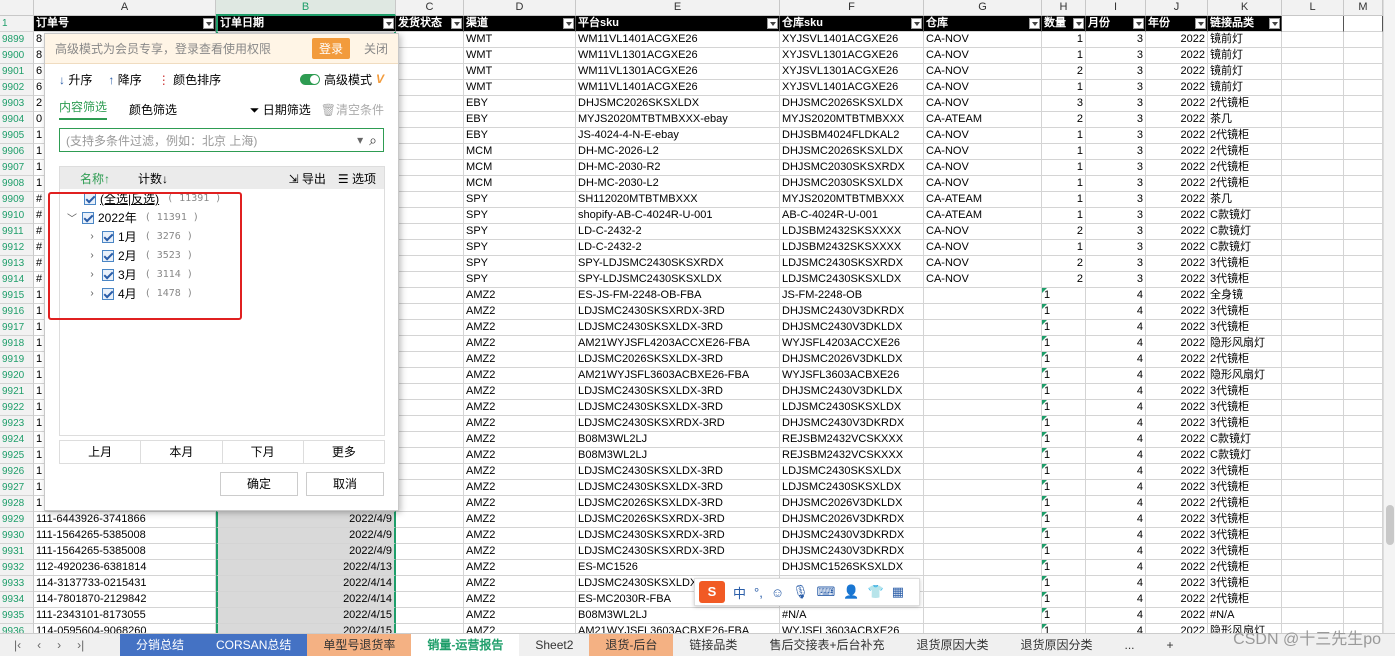  Describe the element at coordinates (678, 8) in the screenshot. I see `column-header-e: E` at that location.